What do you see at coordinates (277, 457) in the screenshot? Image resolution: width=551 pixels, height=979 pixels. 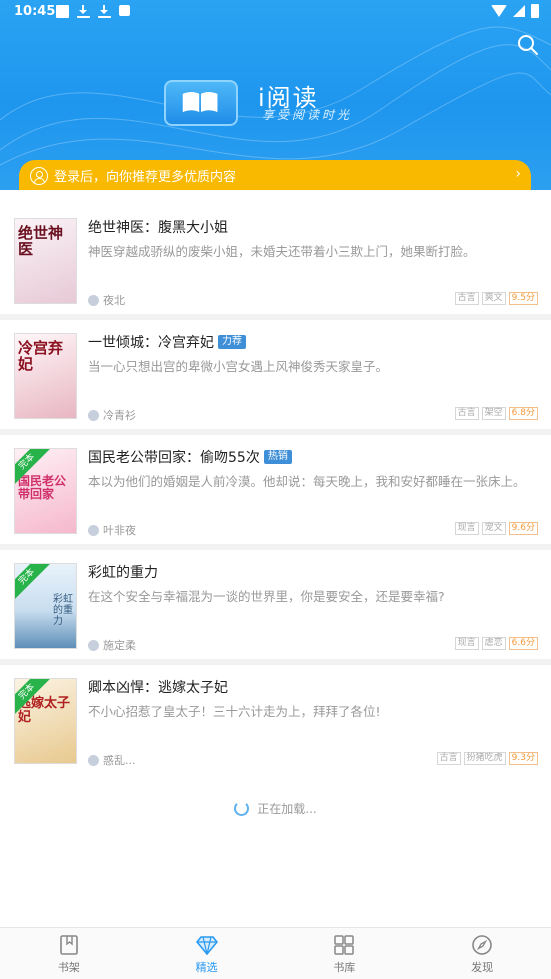 I see `hot-badge: 热销` at bounding box center [277, 457].